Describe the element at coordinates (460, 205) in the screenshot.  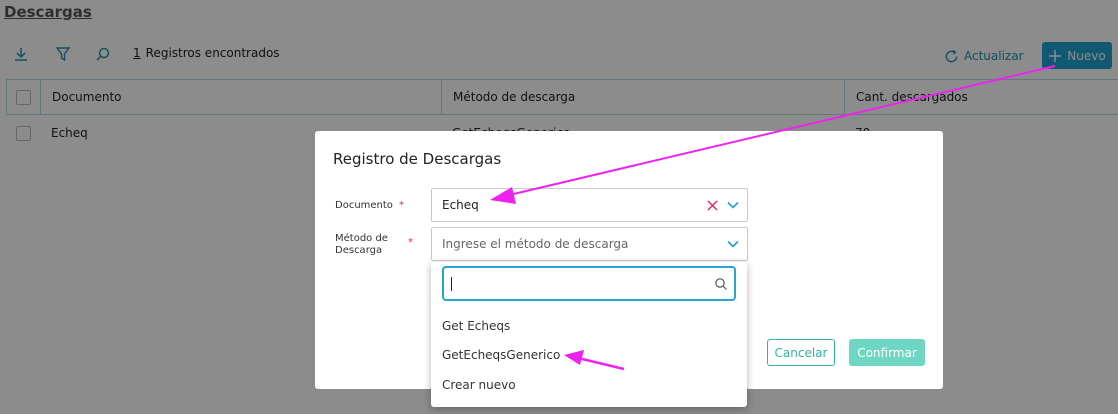
I see `documento-value: Echeq` at that location.